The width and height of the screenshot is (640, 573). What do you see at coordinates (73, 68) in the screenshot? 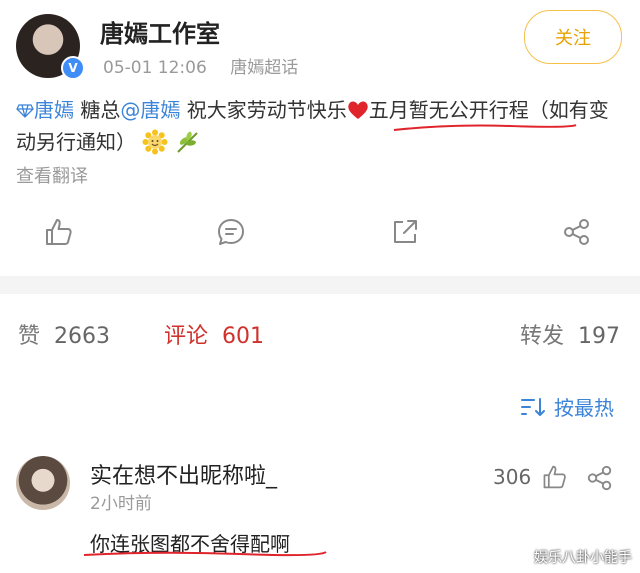
I see `verified-badge-icon: V` at bounding box center [73, 68].